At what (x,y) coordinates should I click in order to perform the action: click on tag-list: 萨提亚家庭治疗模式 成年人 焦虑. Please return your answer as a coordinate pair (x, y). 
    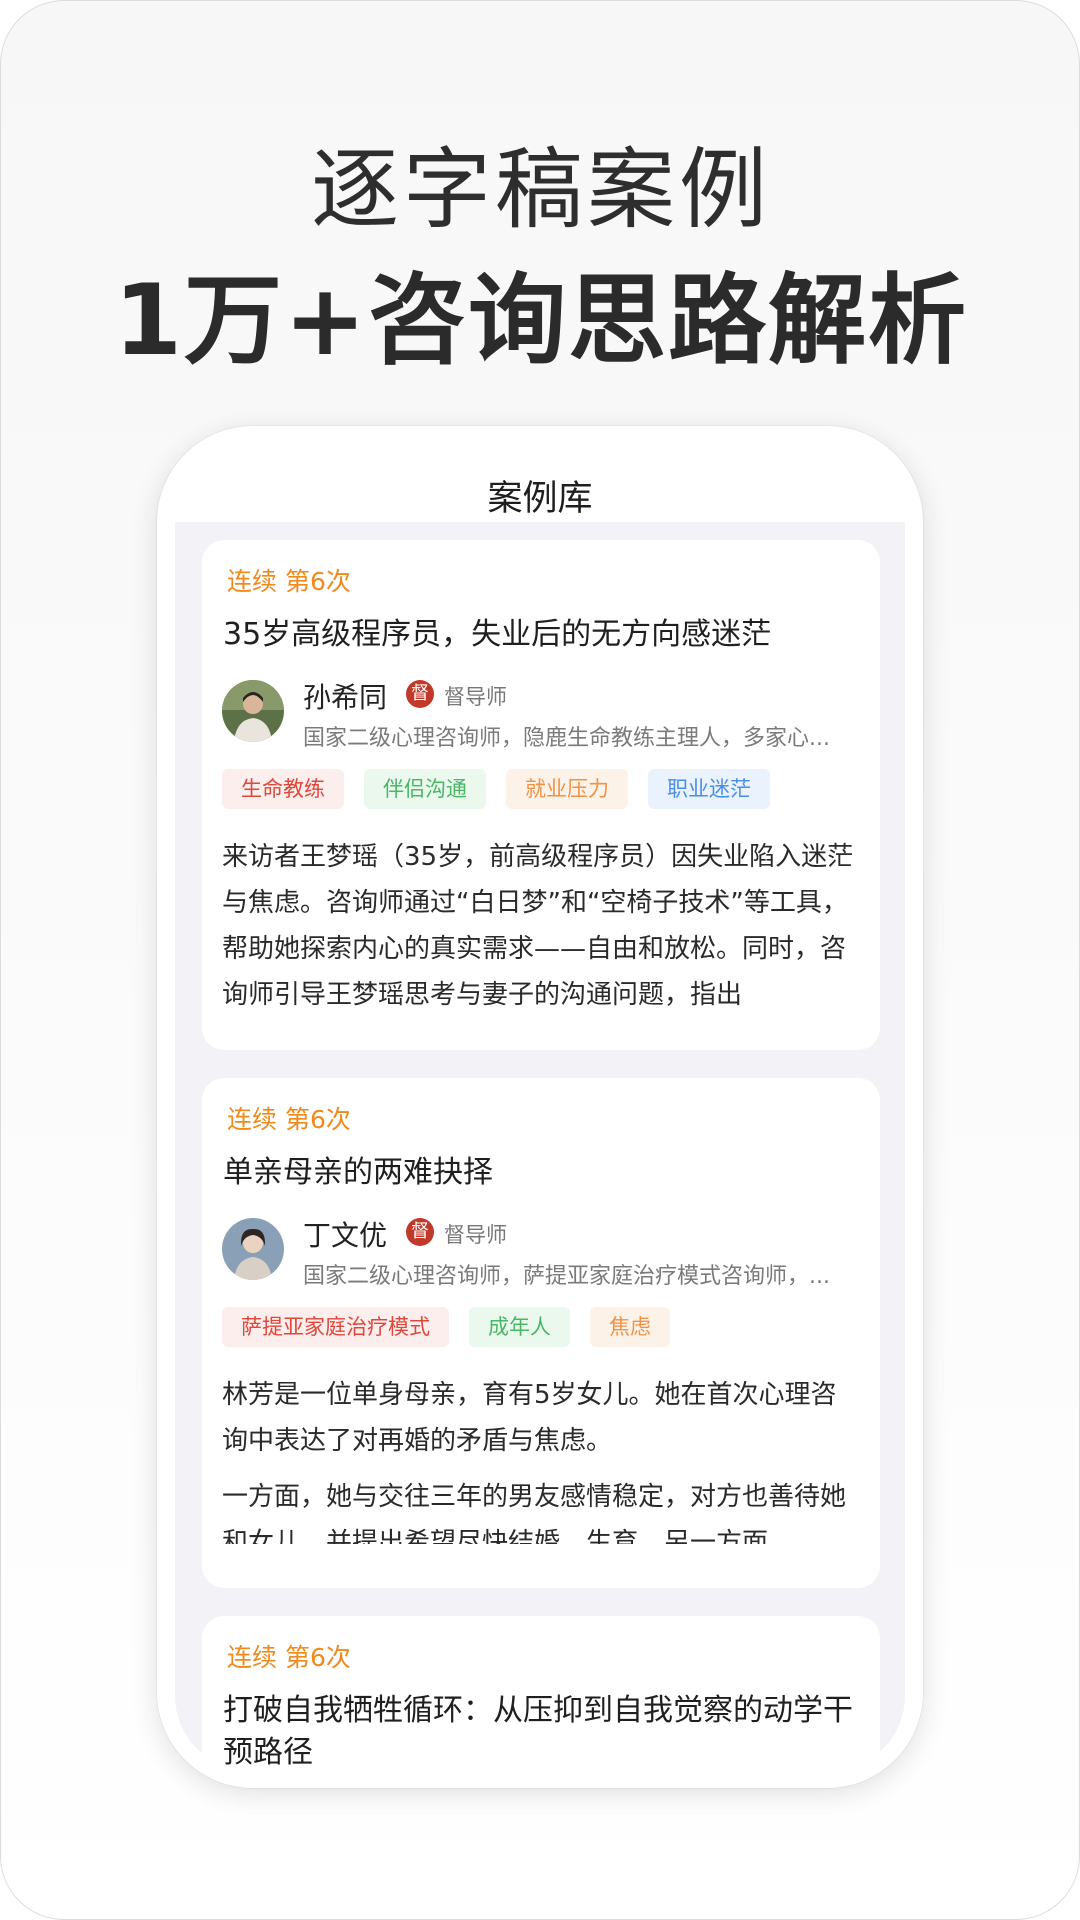
    Looking at the image, I should click on (446, 1327).